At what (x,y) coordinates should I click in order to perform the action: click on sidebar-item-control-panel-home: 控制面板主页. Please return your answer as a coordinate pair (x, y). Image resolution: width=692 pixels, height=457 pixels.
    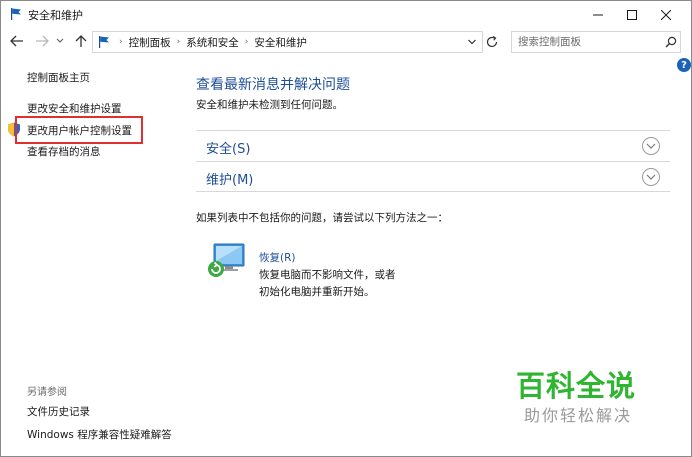
    Looking at the image, I should click on (58, 77).